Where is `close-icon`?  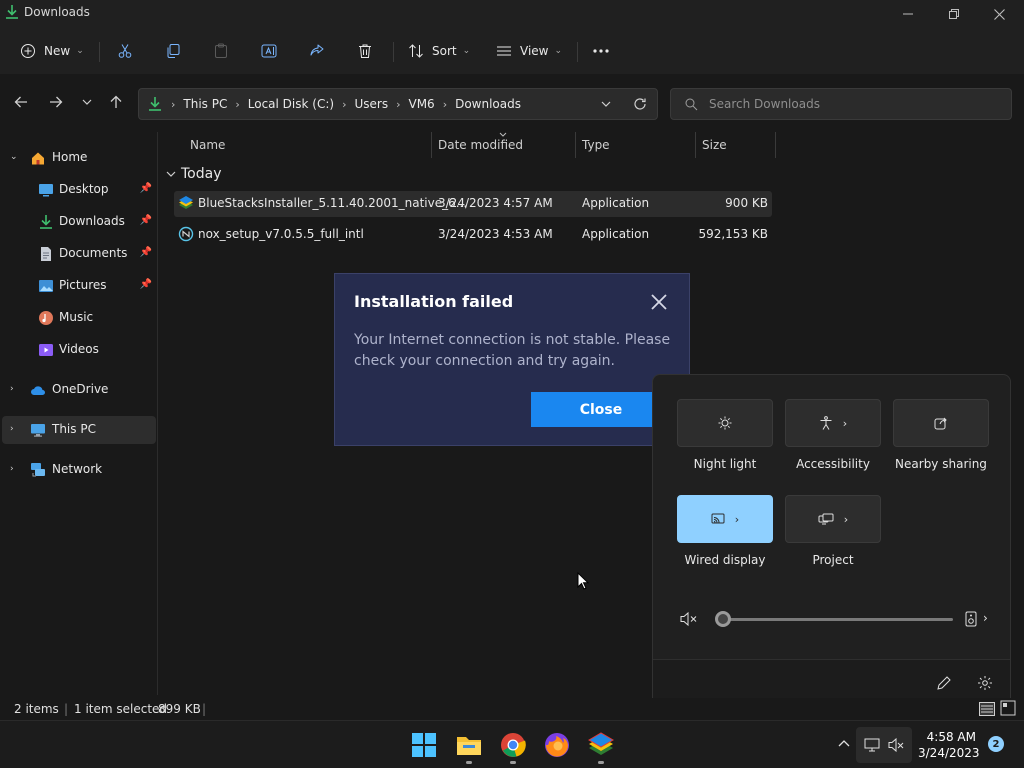
close-icon is located at coordinates (659, 302).